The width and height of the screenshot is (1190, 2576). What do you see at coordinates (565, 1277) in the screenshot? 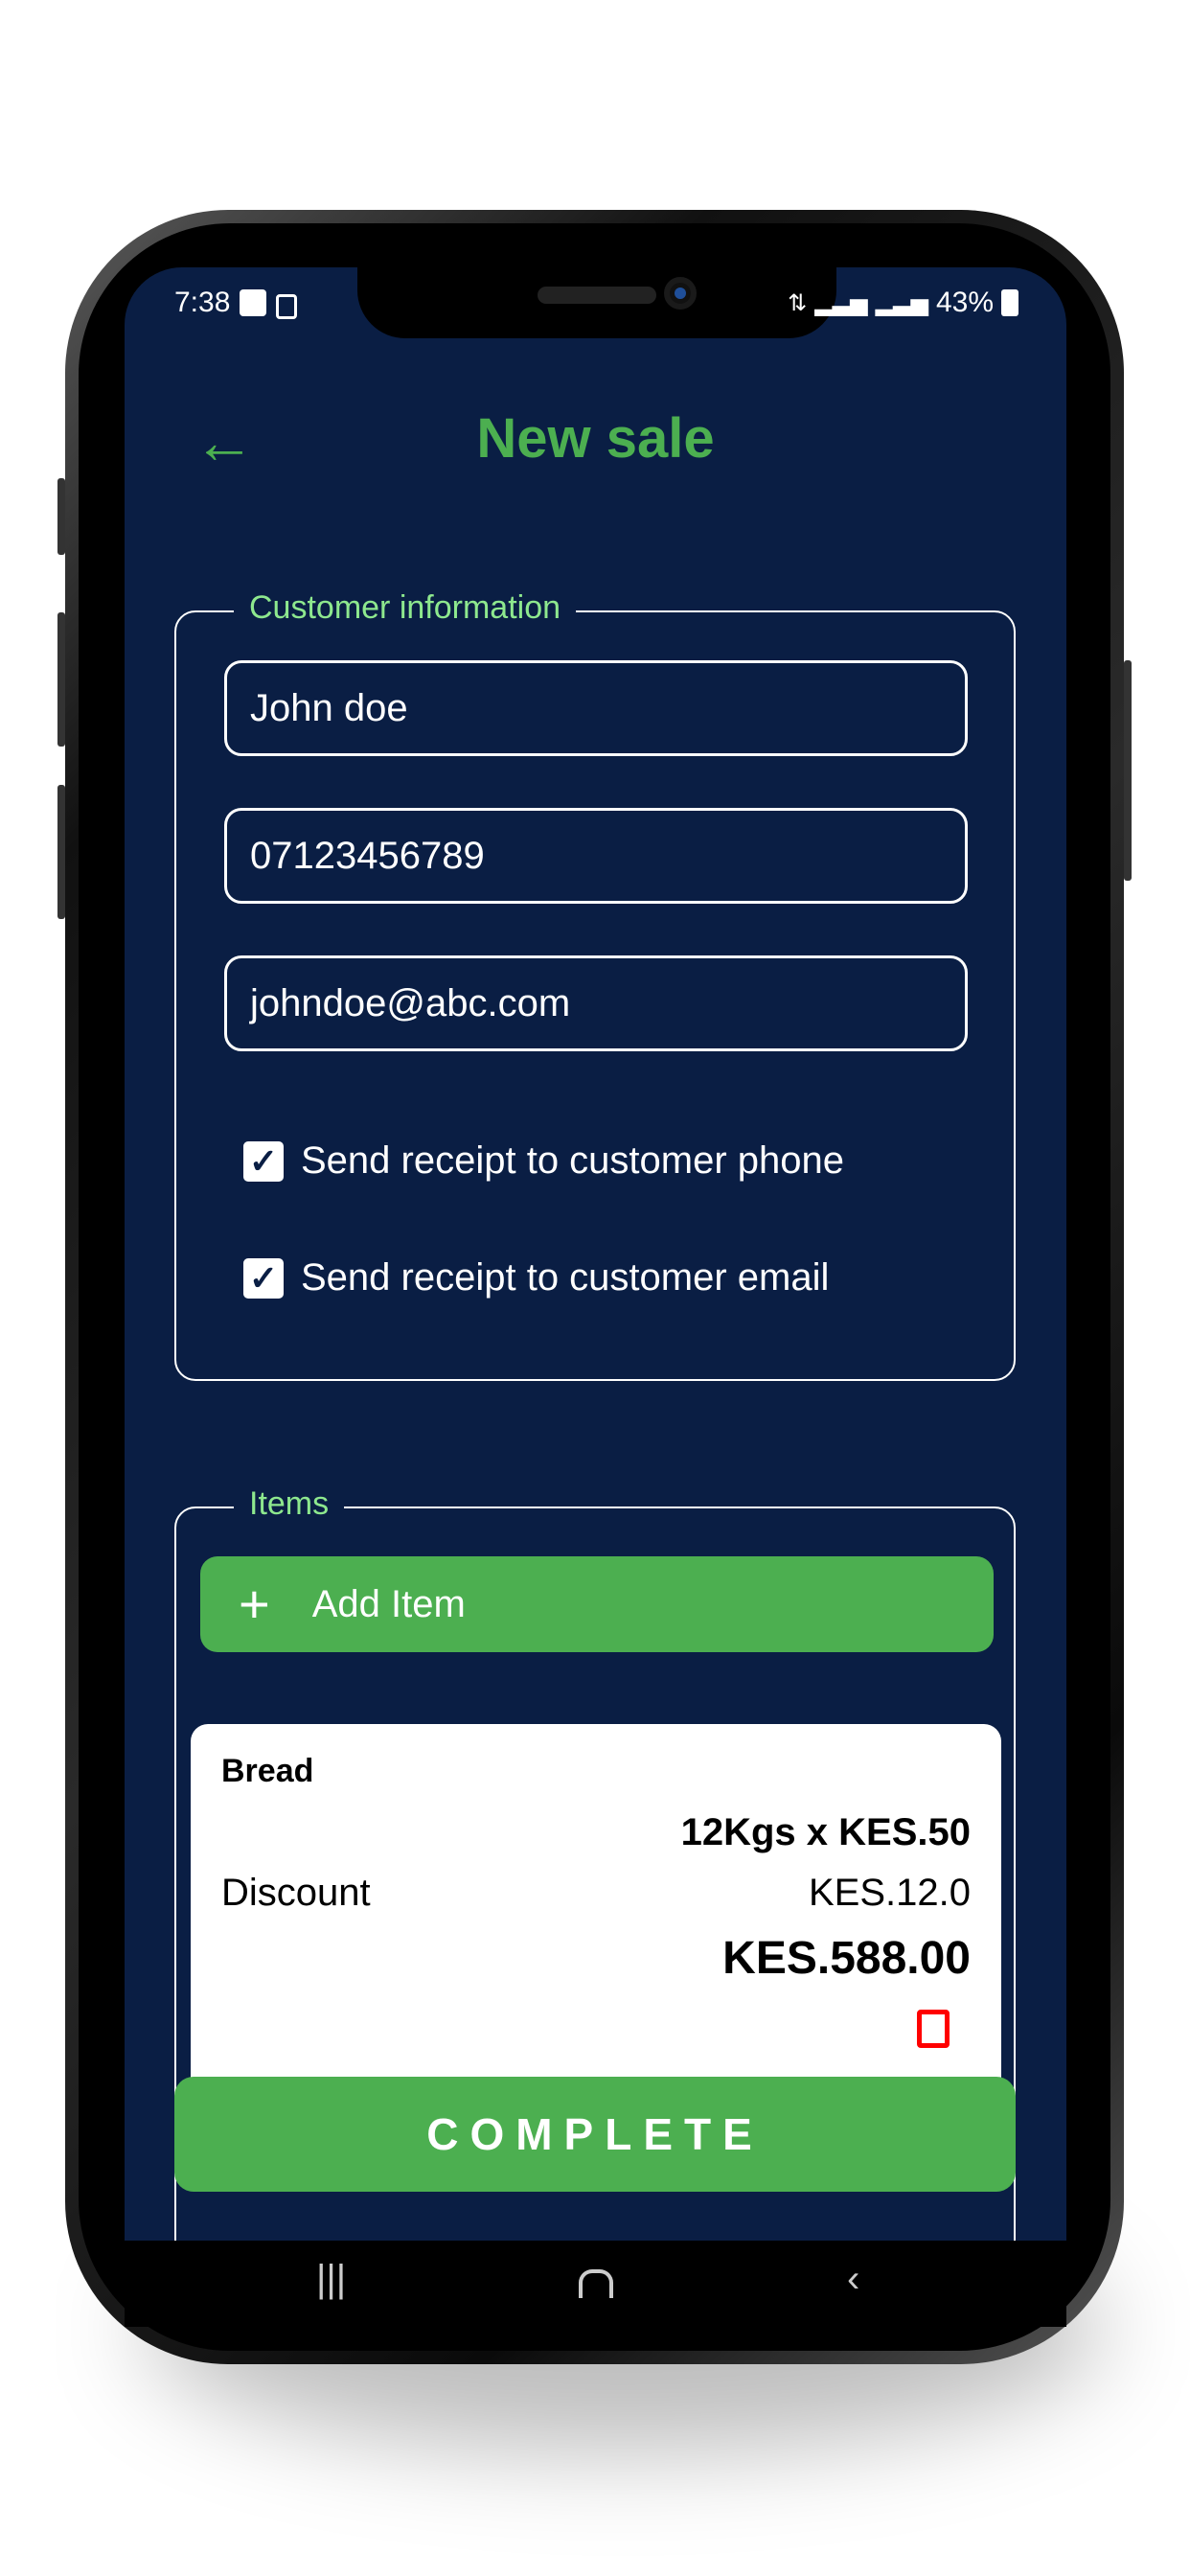
I see `checkbox-label: Send receipt to customer email` at bounding box center [565, 1277].